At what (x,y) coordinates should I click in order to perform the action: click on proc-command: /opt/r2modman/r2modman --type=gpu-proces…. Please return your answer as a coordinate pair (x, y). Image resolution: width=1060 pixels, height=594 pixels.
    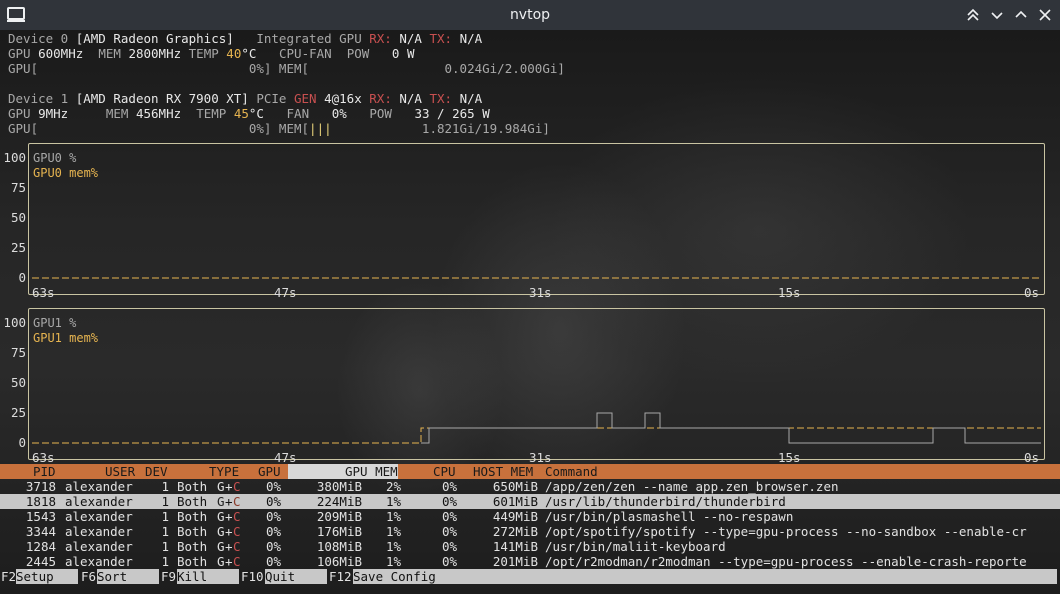
    Looking at the image, I should click on (786, 561).